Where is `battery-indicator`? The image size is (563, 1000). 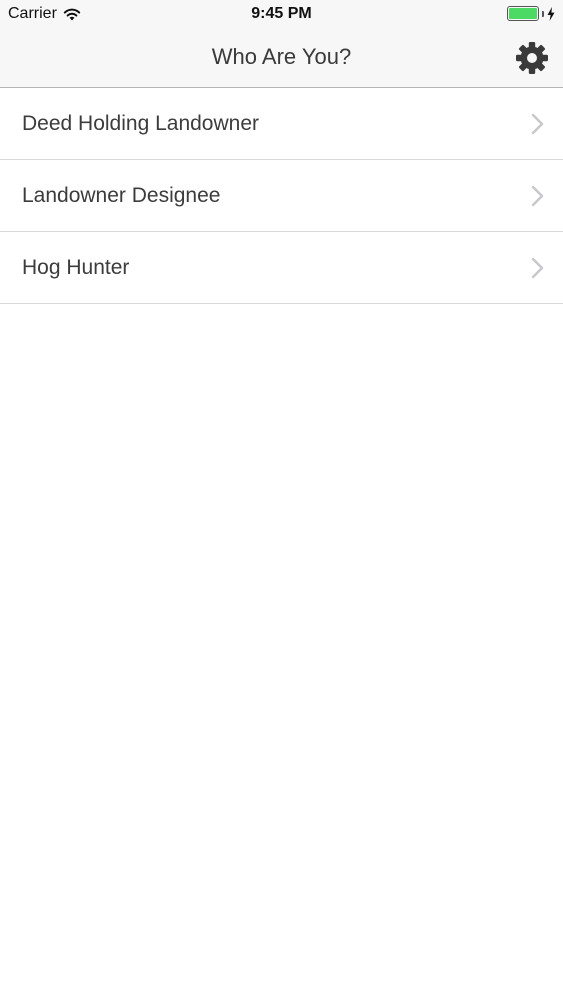
battery-indicator is located at coordinates (531, 13).